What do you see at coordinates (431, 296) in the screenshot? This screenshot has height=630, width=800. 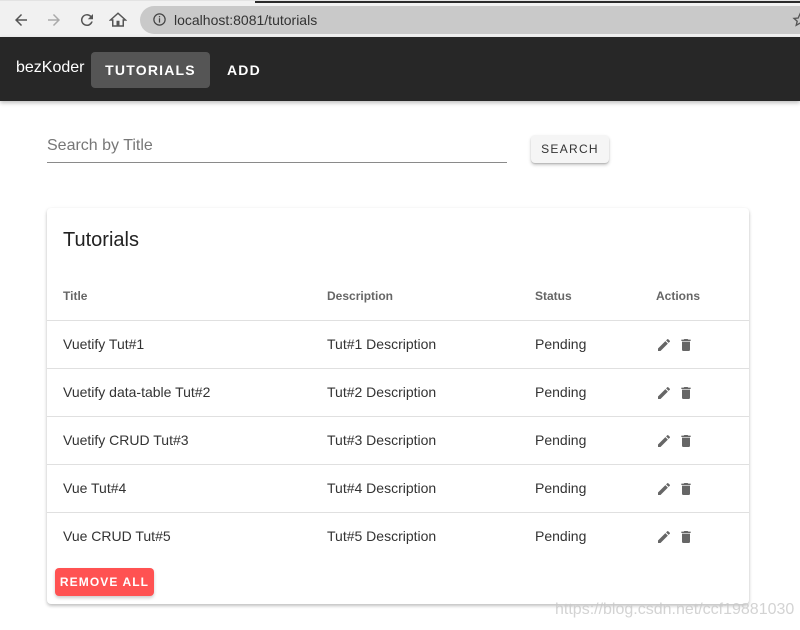 I see `column-header-description: Description` at bounding box center [431, 296].